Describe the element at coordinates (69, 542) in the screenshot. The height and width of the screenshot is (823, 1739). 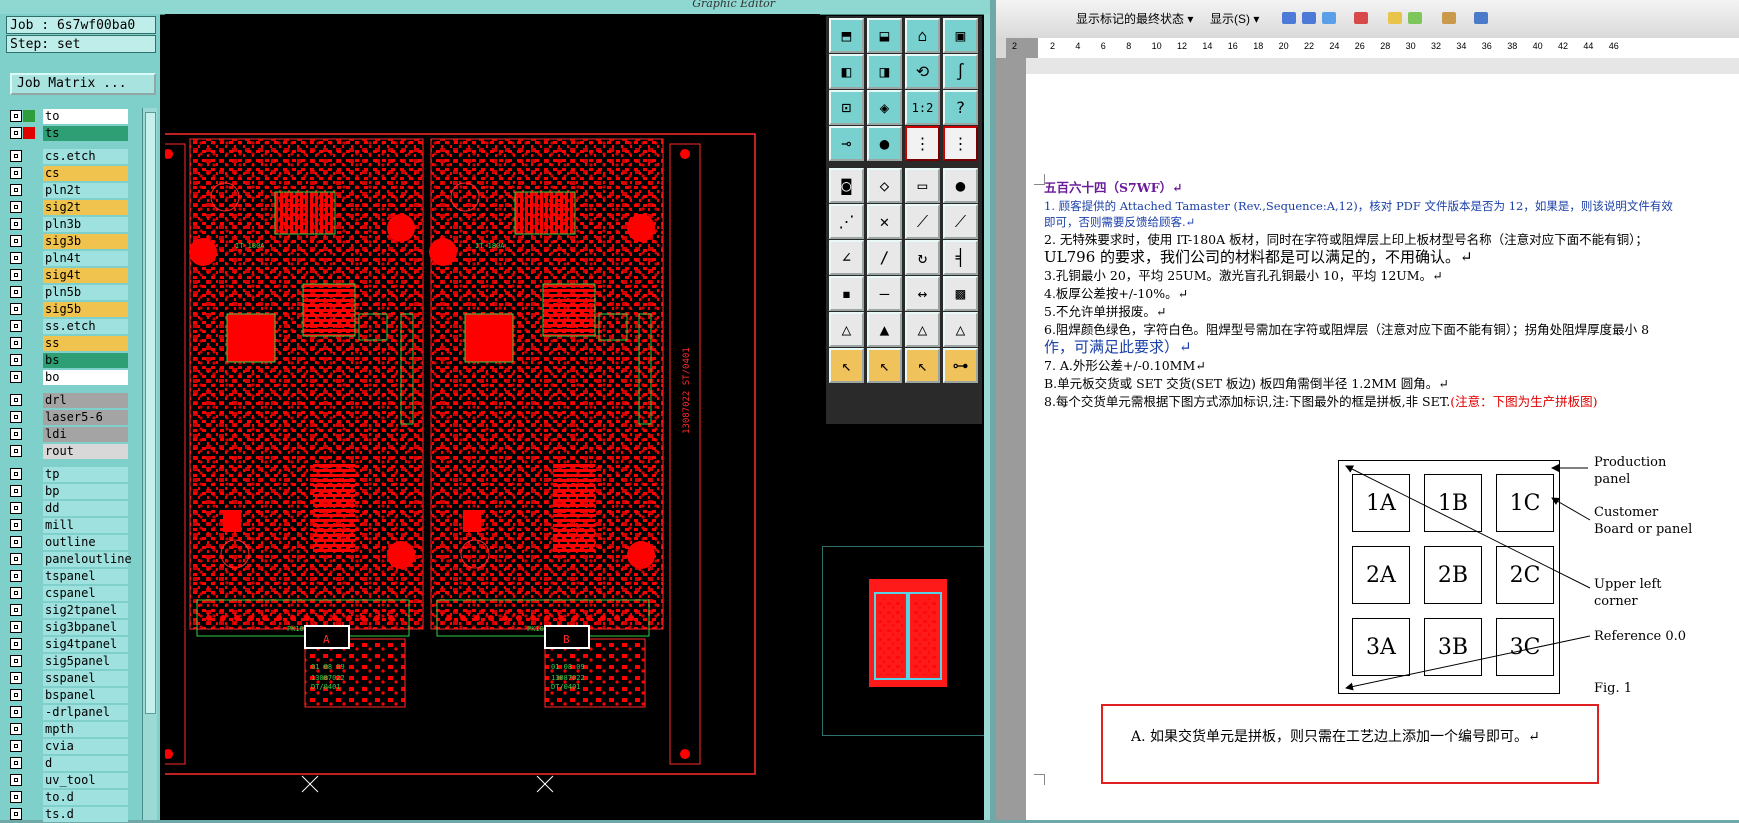
I see `layer-row-outline: outline` at that location.